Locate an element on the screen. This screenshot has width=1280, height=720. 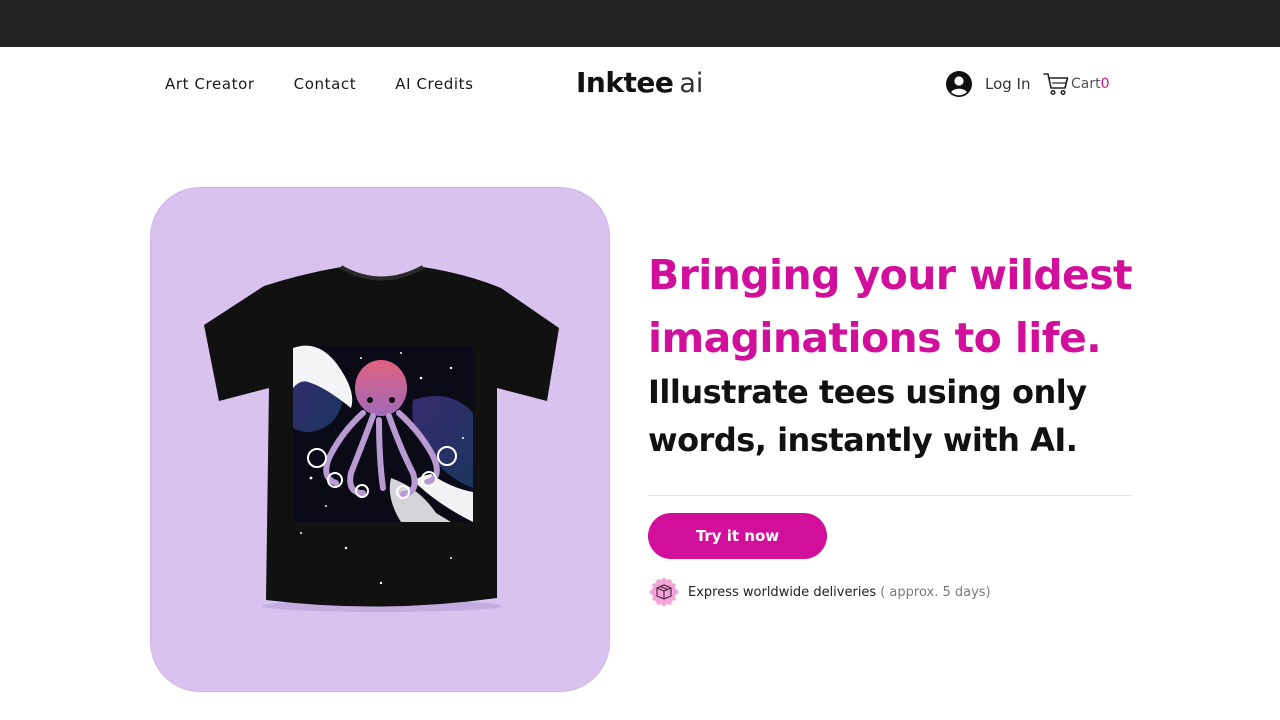
shopping-cart-icon is located at coordinates (1056, 84).